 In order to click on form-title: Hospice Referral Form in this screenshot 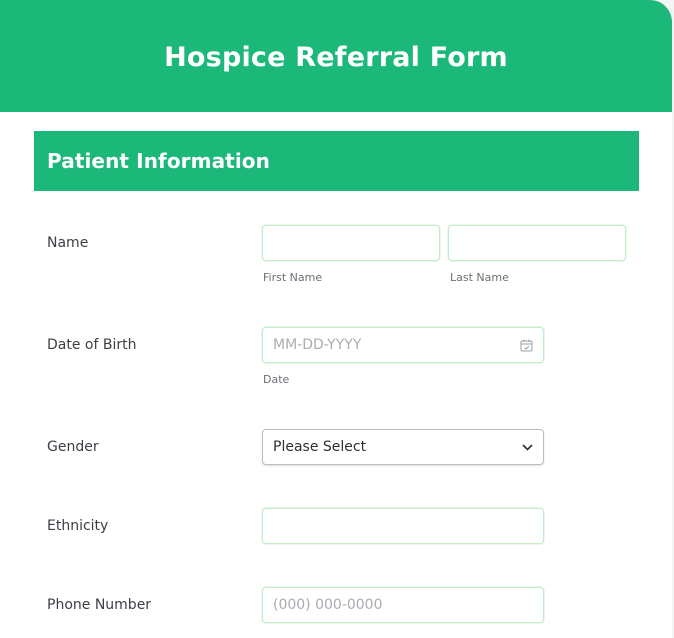, I will do `click(336, 57)`.